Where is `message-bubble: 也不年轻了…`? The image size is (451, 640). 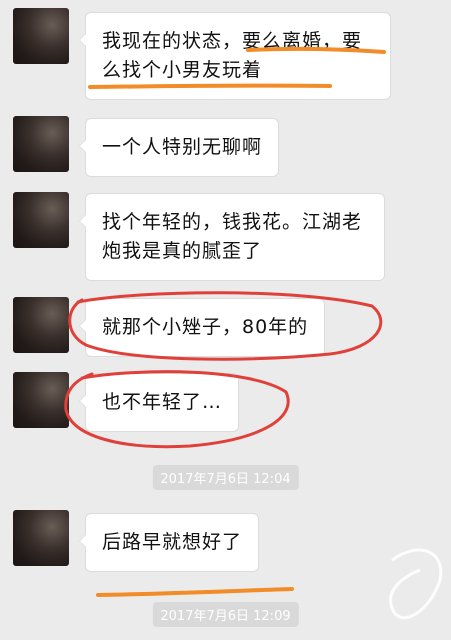 message-bubble: 也不年轻了… is located at coordinates (159, 402).